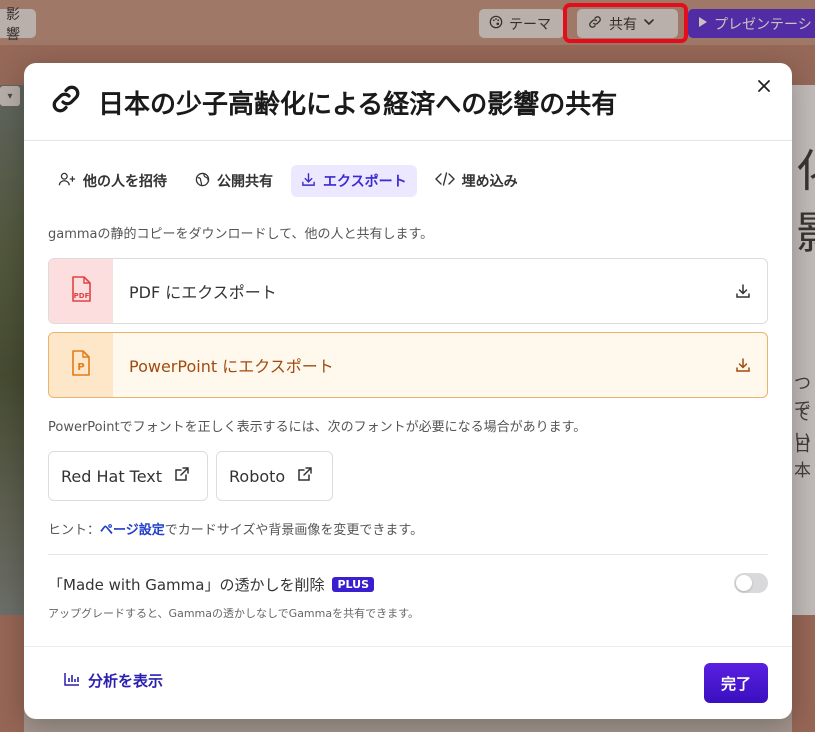 This screenshot has height=732, width=815. I want to click on hint-text: ヒント：ページ設定でカードサイズや背景画像を変更できます。, so click(235, 528).